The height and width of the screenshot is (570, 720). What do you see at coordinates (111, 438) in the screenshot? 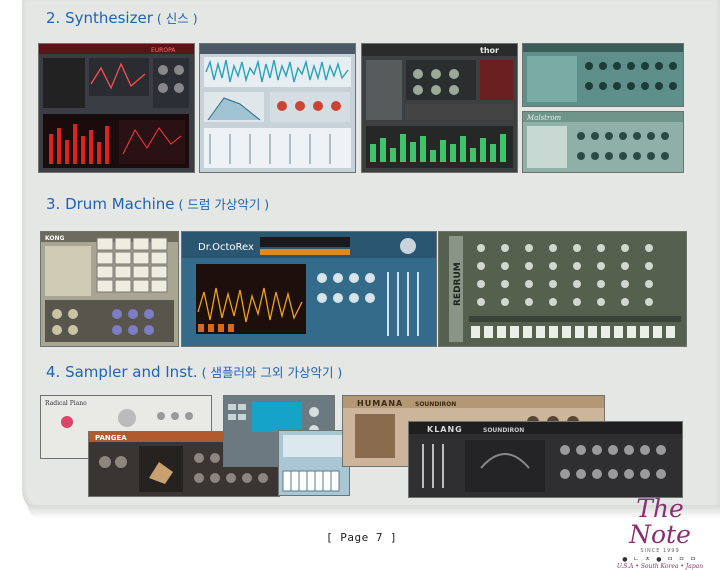
I see `pangea-label: PANGEA` at bounding box center [111, 438].